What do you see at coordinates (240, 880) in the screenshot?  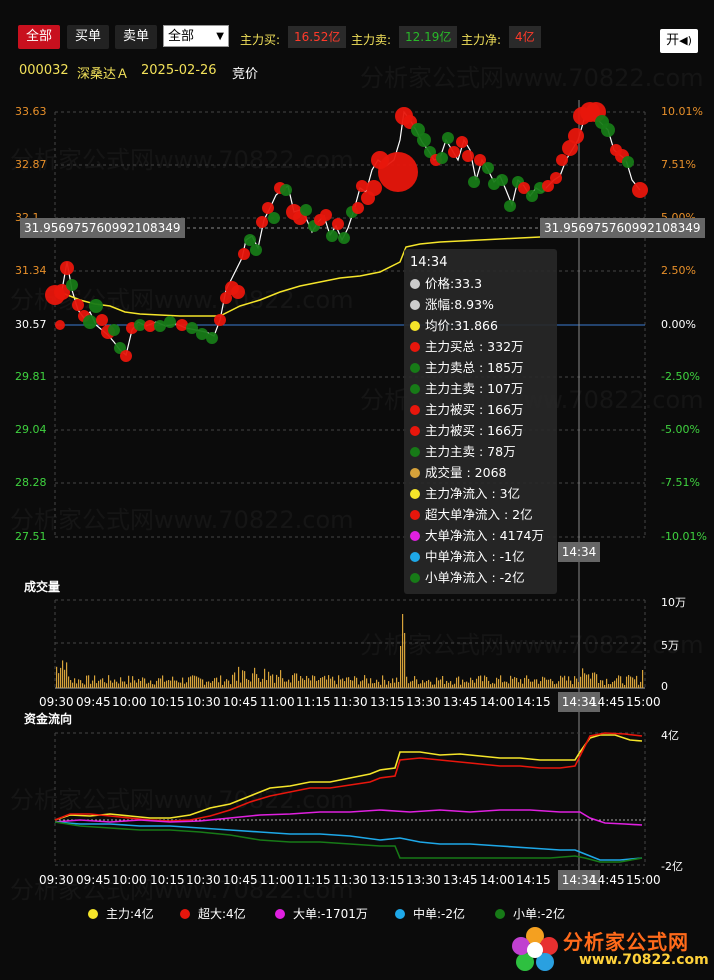 I see `time-axis-tick: 10:45` at bounding box center [240, 880].